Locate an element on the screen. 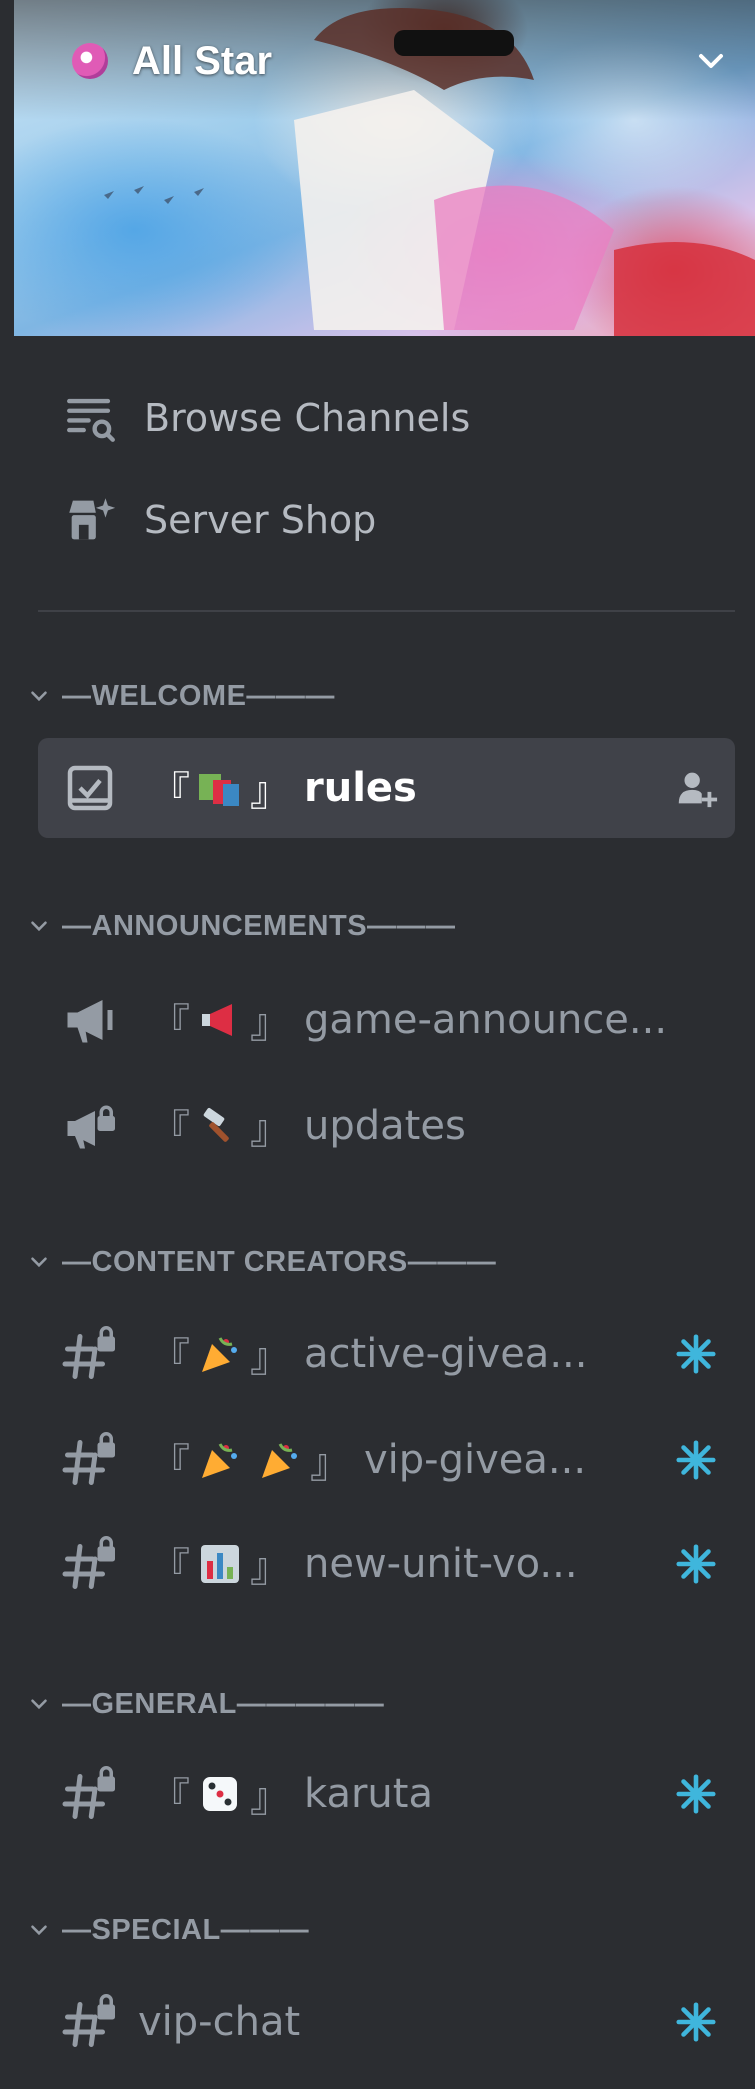 The width and height of the screenshot is (755, 2089). rules-icon is located at coordinates (90, 788).